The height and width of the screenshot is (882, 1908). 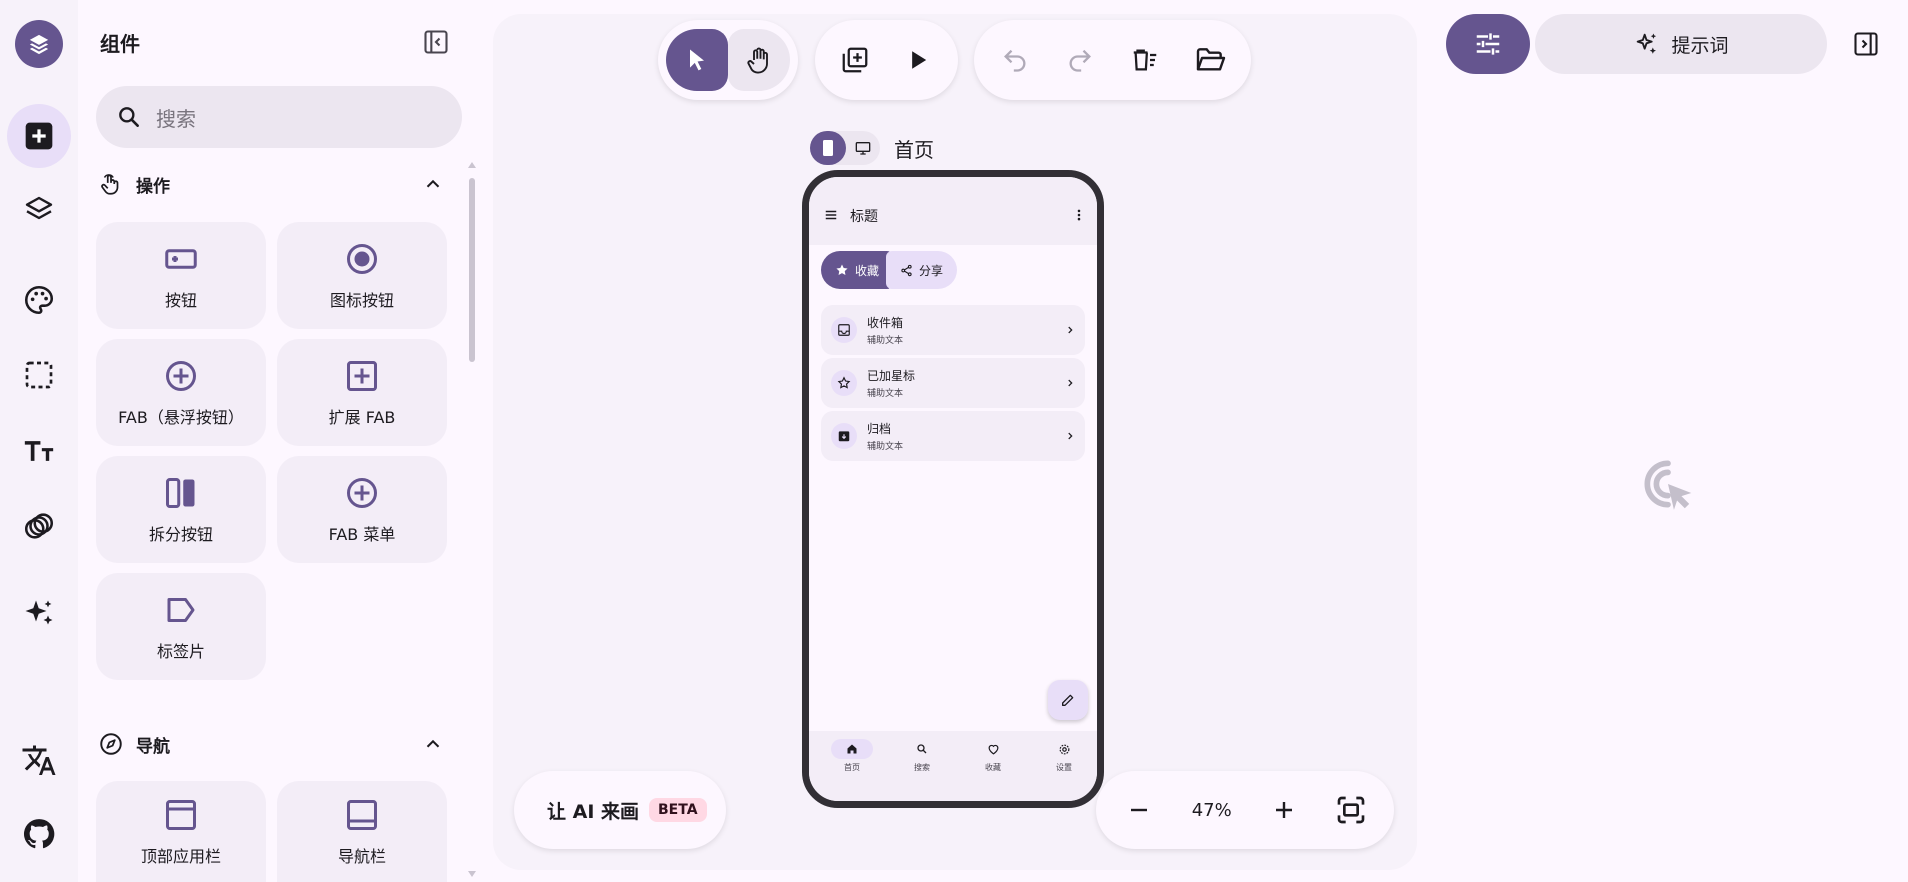 What do you see at coordinates (931, 270) in the screenshot?
I see `chip-label: 分享` at bounding box center [931, 270].